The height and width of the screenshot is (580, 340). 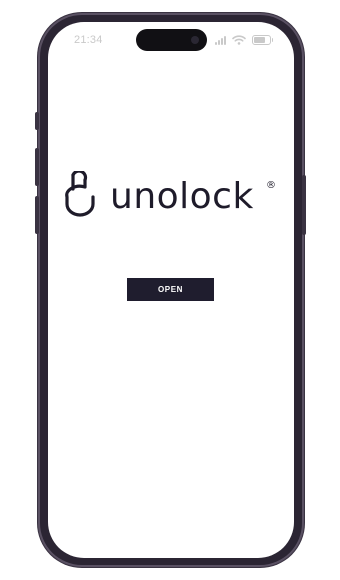 What do you see at coordinates (80, 194) in the screenshot?
I see `padlock-icon` at bounding box center [80, 194].